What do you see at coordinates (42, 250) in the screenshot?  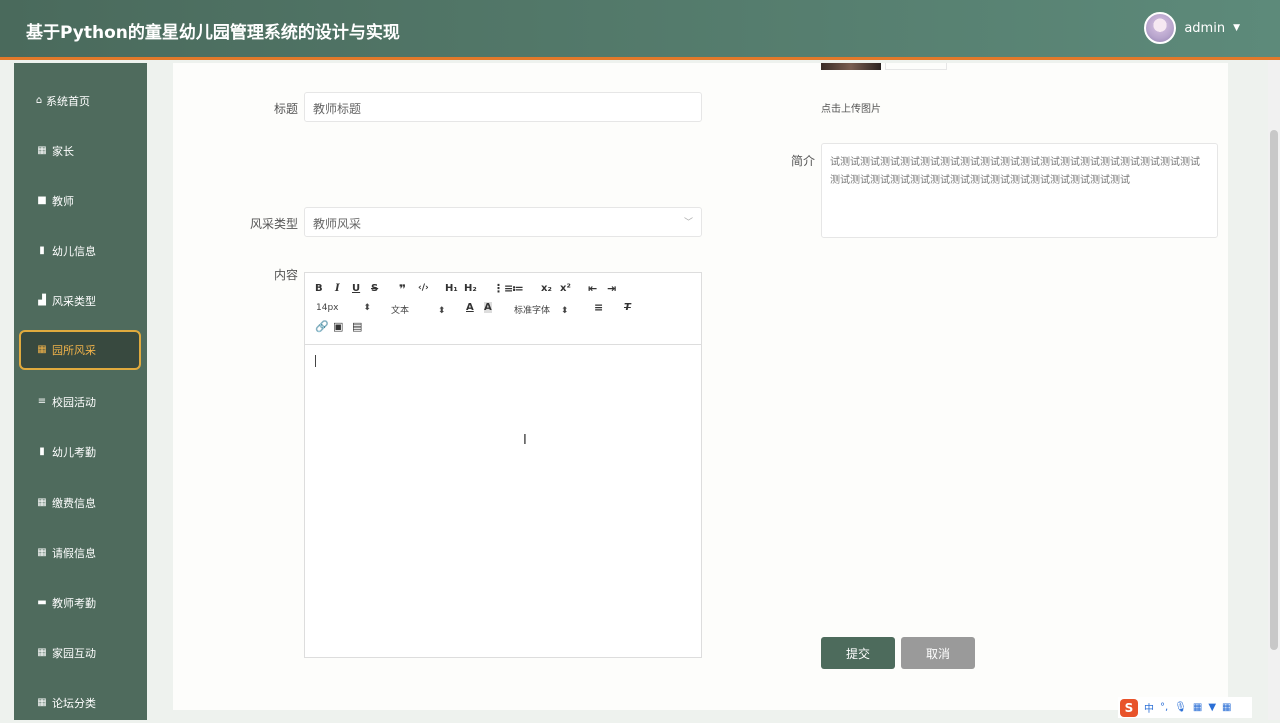 I see `clipboard-icon: ▮` at bounding box center [42, 250].